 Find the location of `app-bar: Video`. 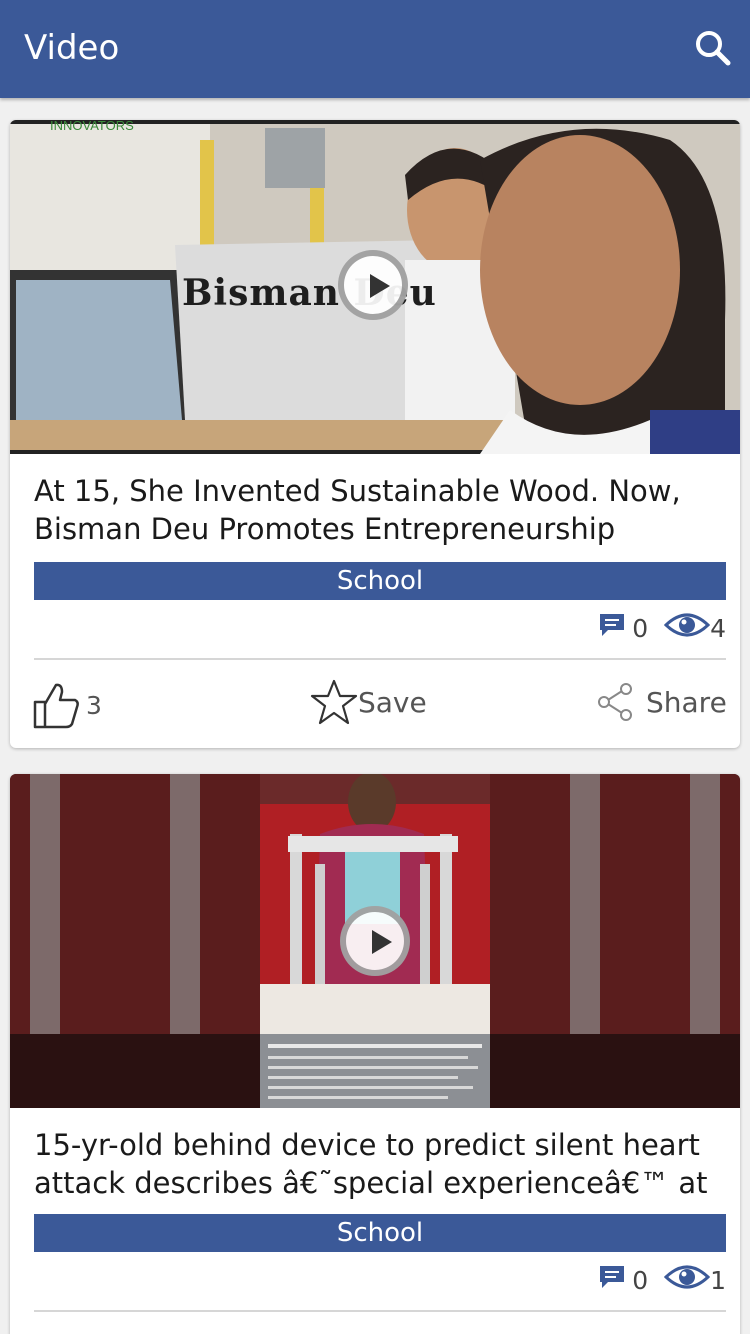

app-bar: Video is located at coordinates (375, 49).